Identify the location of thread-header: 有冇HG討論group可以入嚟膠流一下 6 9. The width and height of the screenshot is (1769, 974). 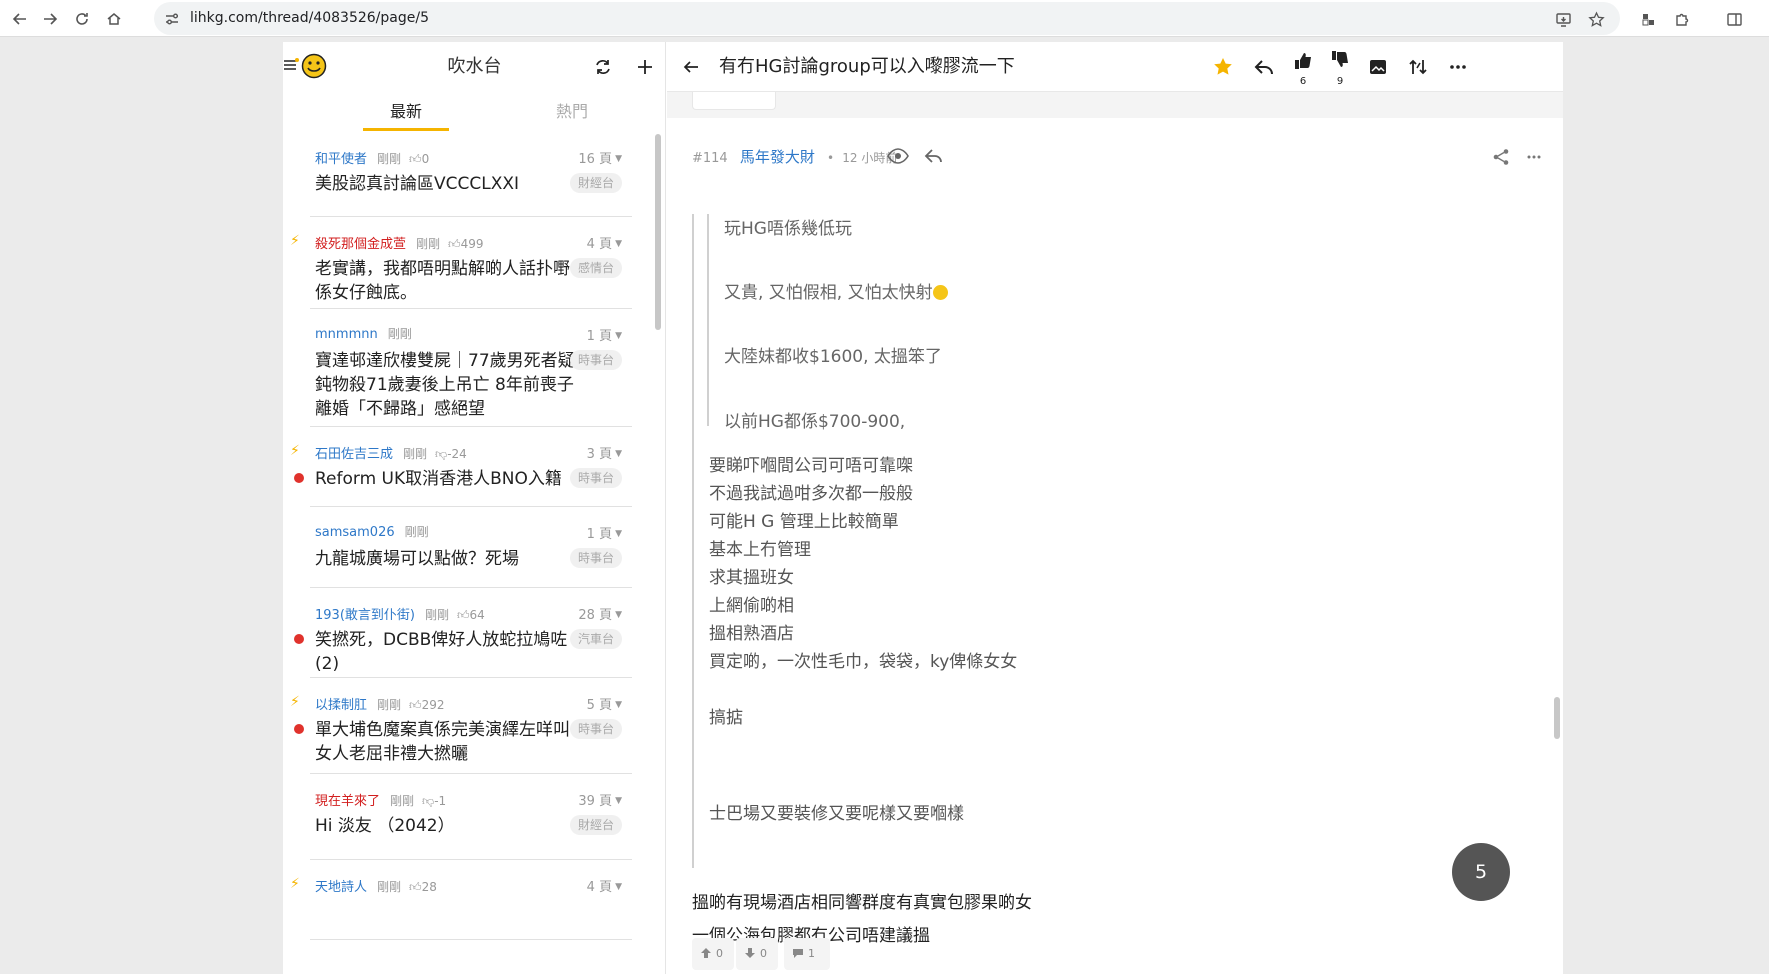
(1115, 67).